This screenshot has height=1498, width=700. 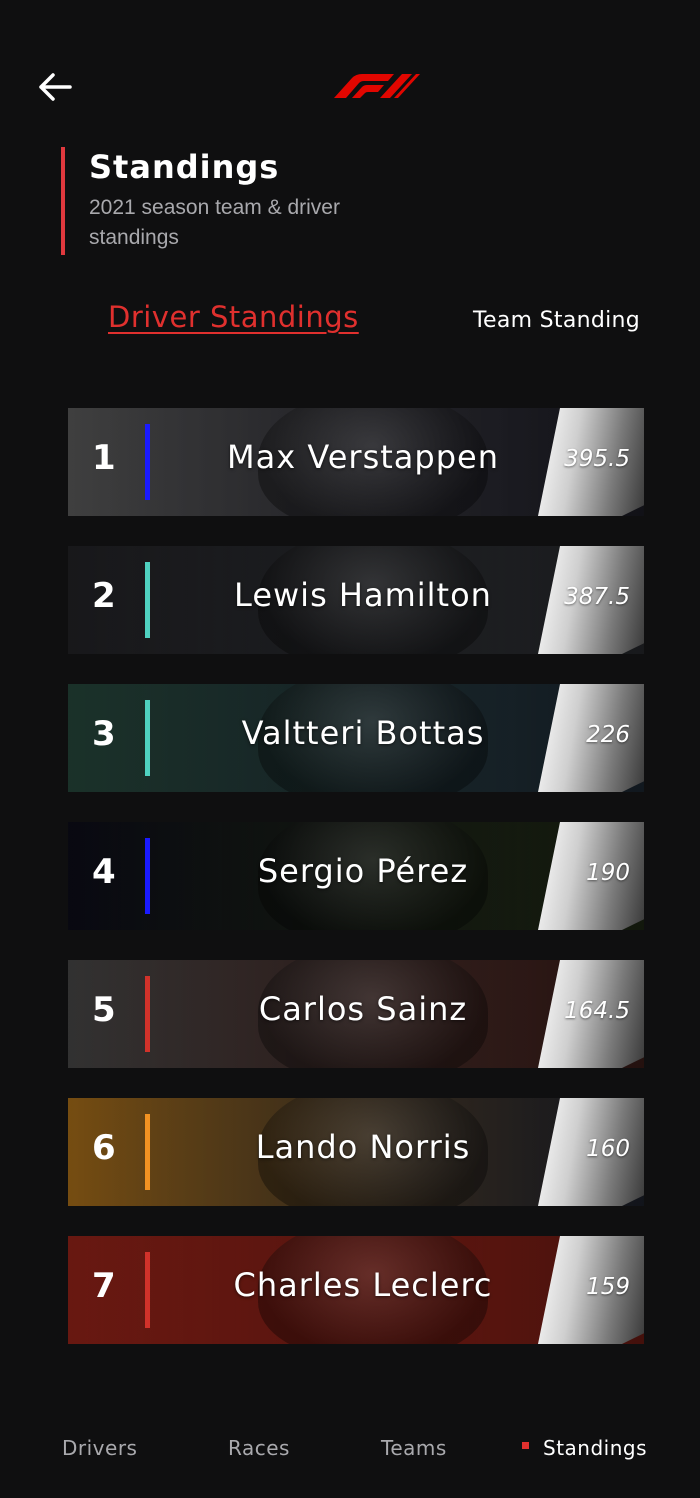 I want to click on points-value: 159, so click(x=608, y=1287).